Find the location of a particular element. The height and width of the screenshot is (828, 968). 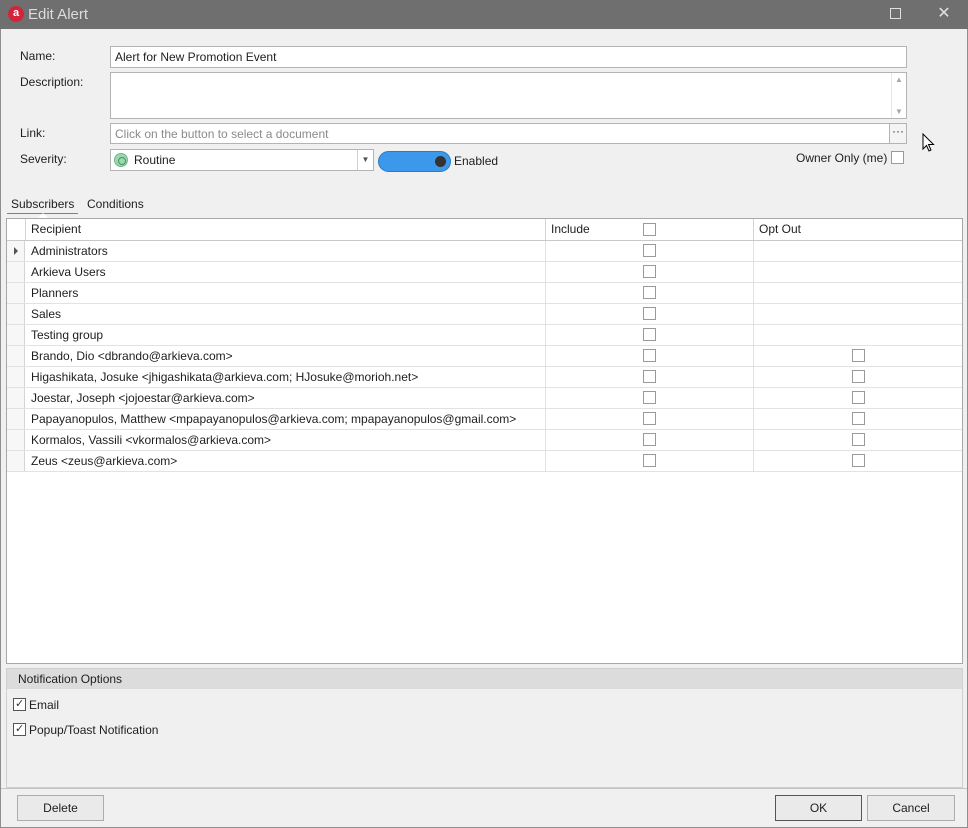

maximize-icon is located at coordinates (895, 13).